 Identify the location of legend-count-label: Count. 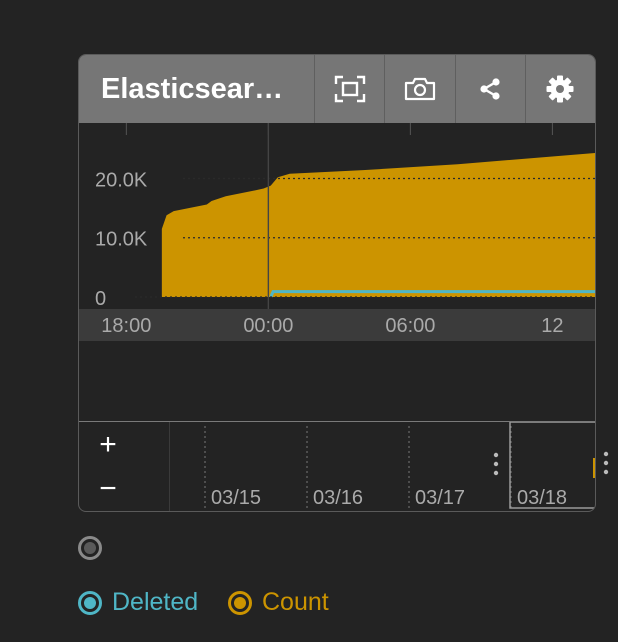
(295, 602).